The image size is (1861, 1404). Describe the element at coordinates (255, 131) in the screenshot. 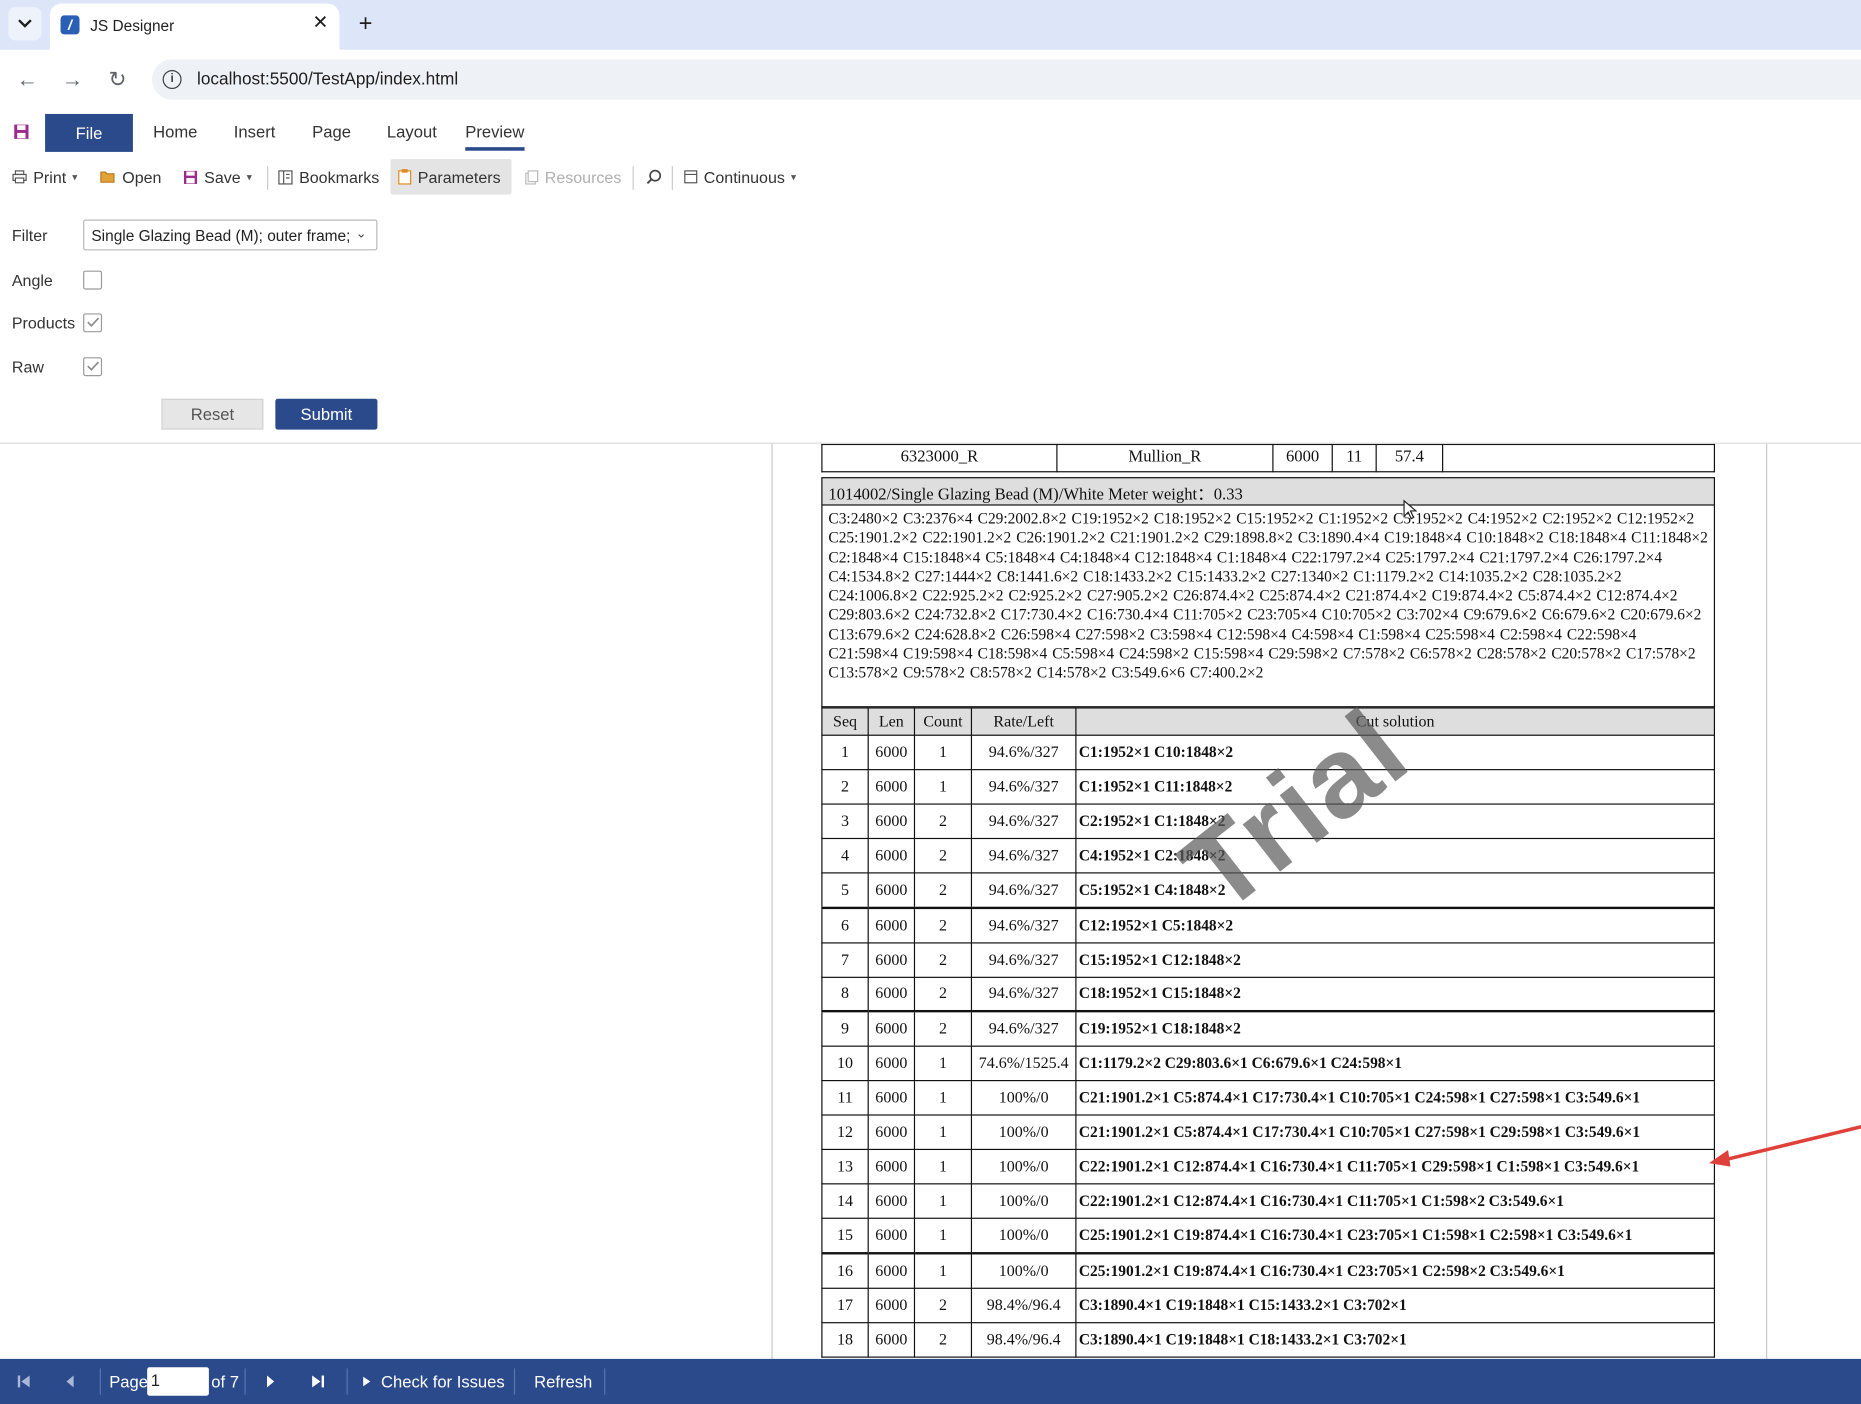

I see `tab-insert: Insert` at that location.